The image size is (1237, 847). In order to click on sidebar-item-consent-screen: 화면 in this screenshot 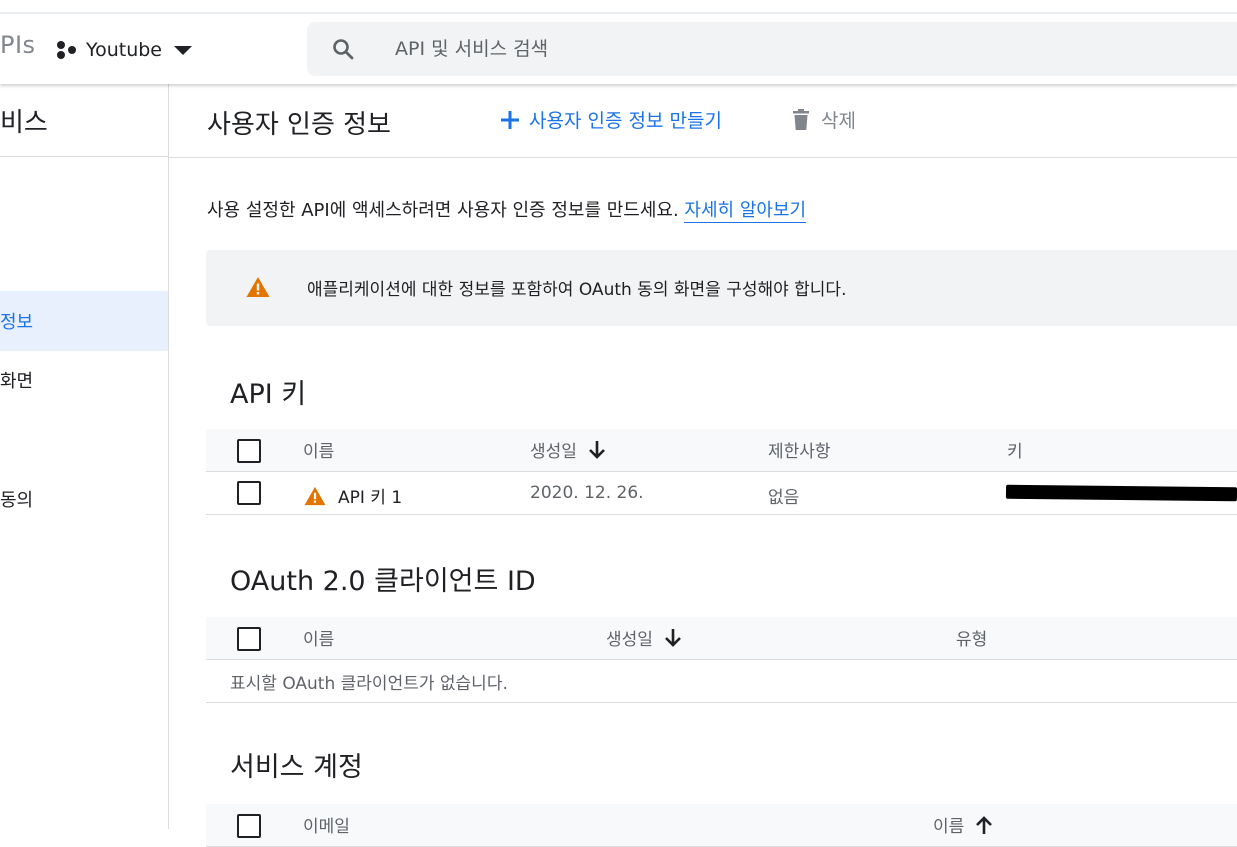, I will do `click(84, 380)`.